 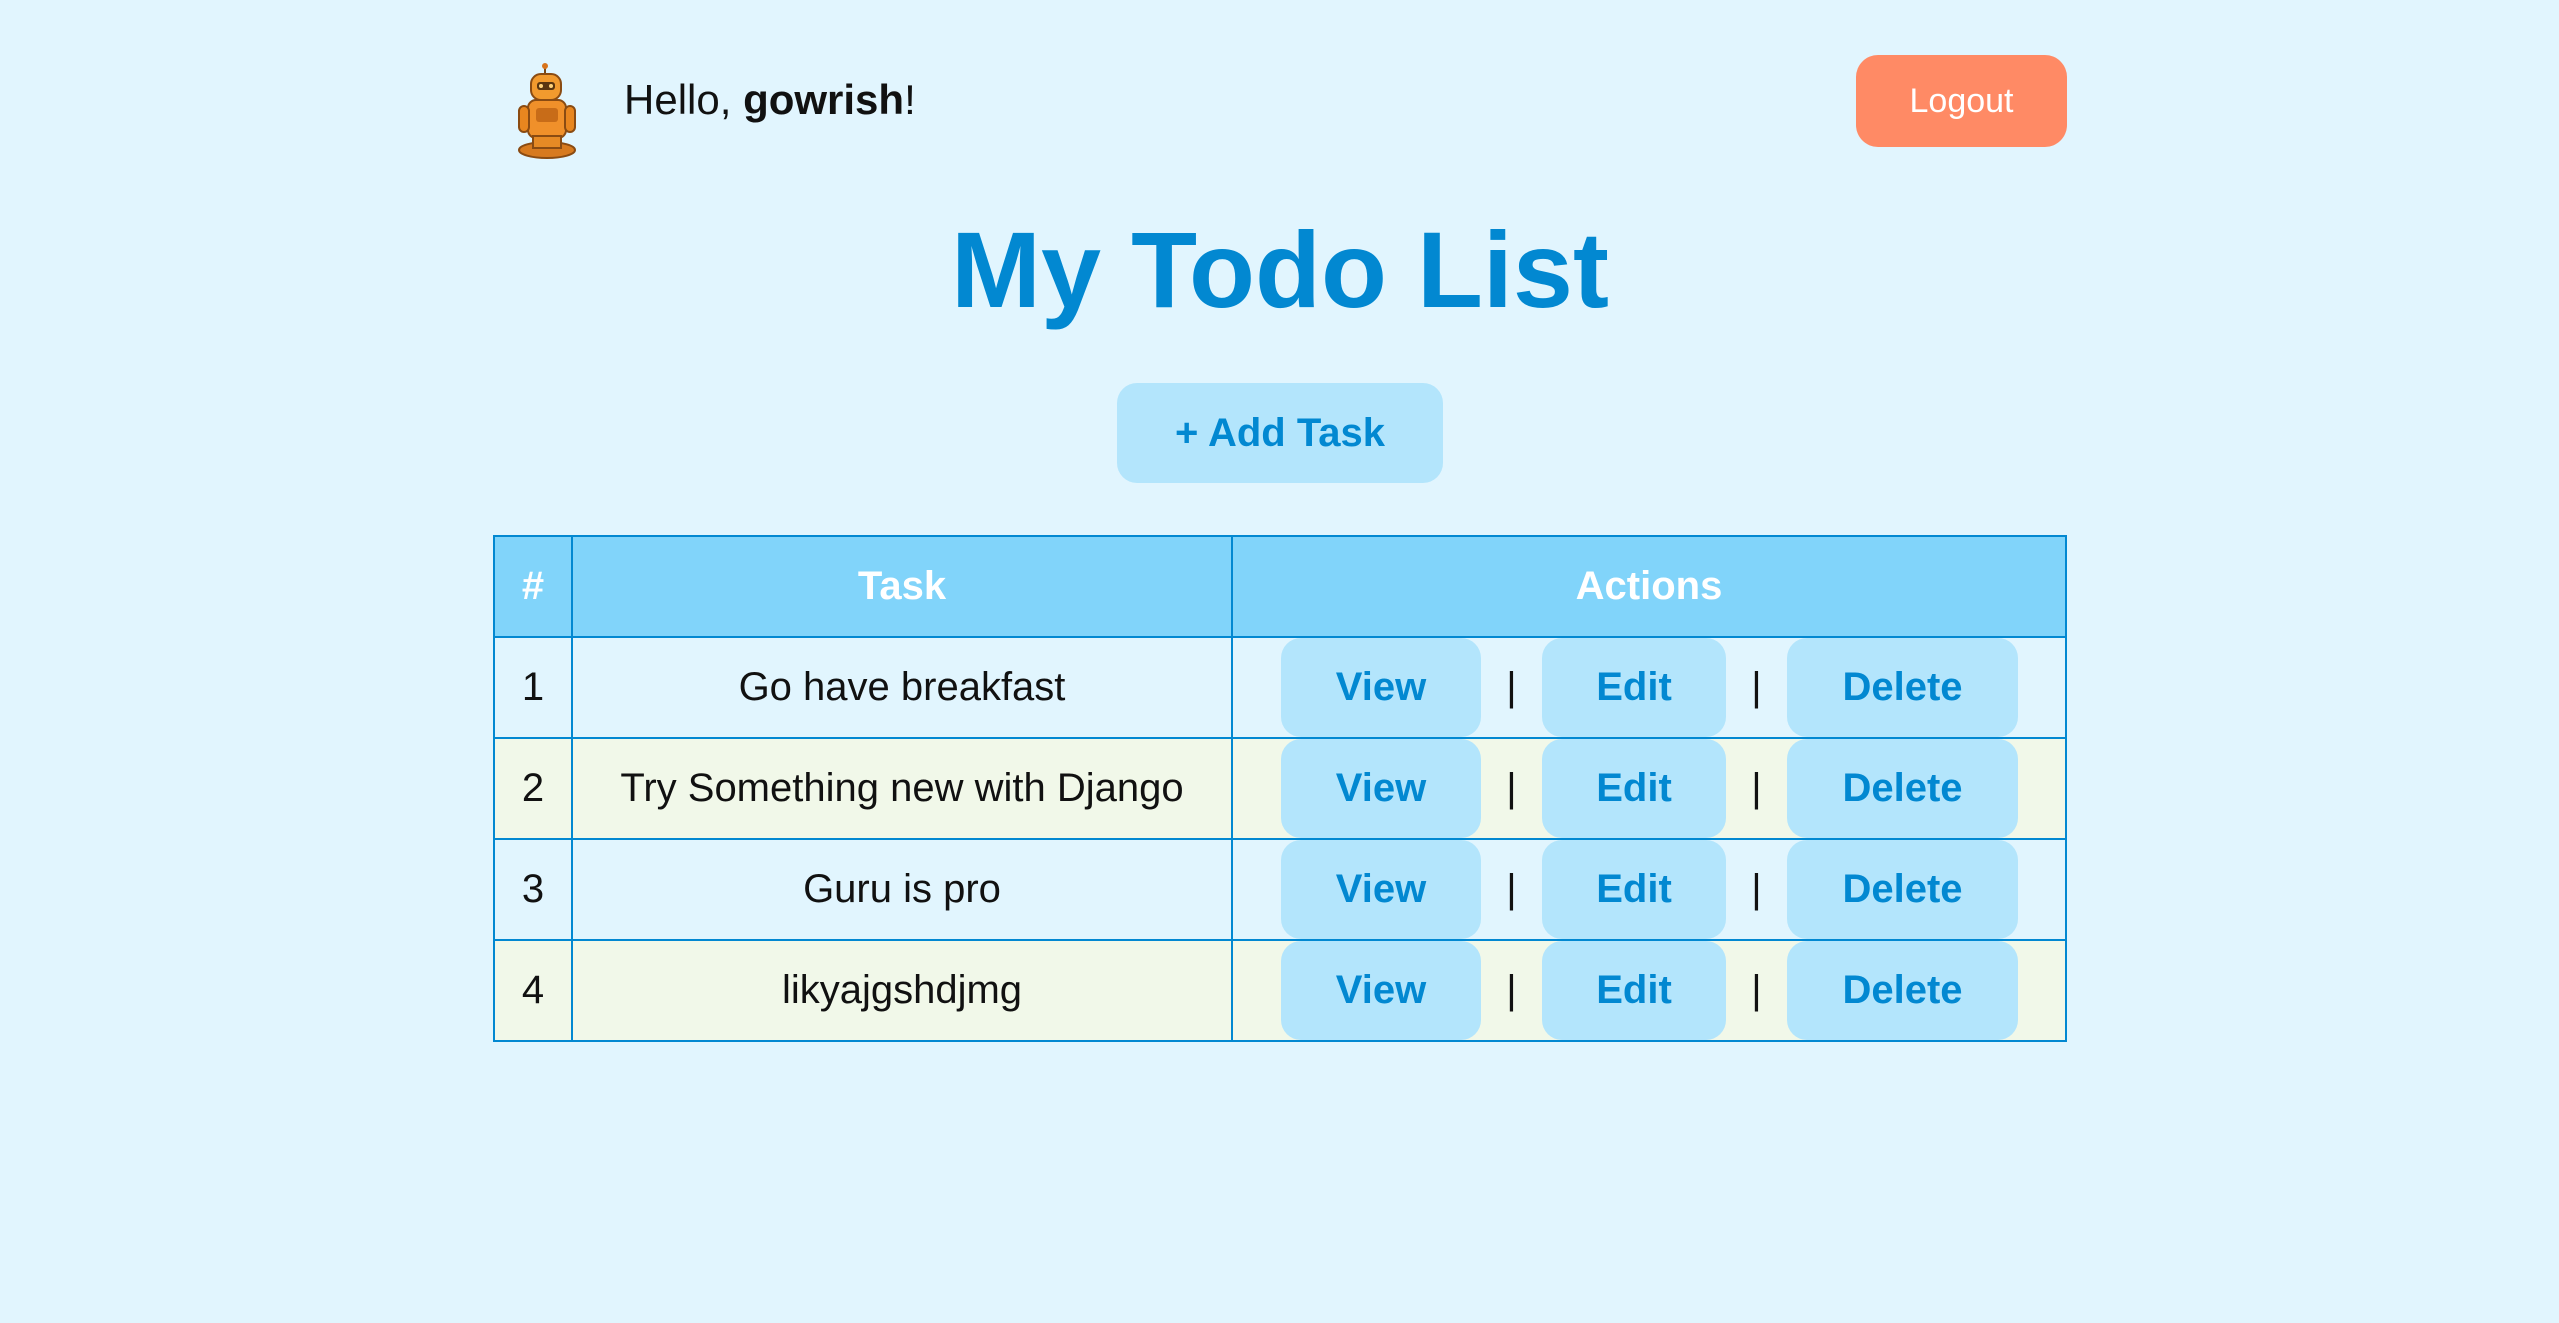 I want to click on table-row: 1 Go have breakfast View | Edit | Delete, so click(x=1280, y=687).